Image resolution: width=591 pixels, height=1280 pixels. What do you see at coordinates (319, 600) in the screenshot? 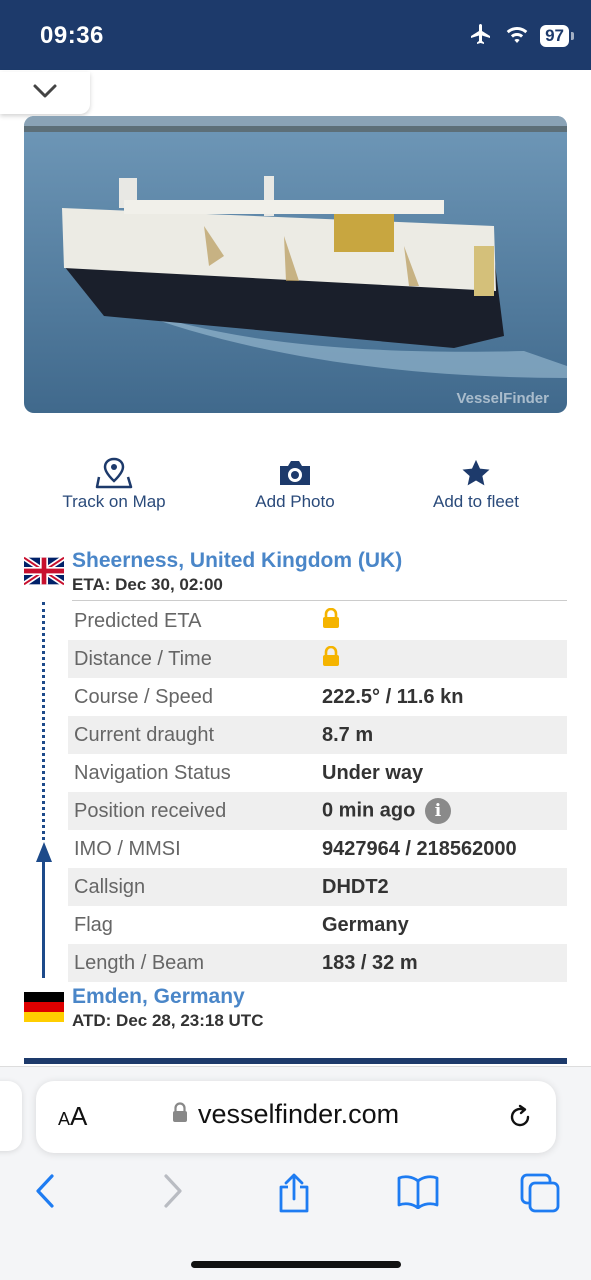
I see `divider` at bounding box center [319, 600].